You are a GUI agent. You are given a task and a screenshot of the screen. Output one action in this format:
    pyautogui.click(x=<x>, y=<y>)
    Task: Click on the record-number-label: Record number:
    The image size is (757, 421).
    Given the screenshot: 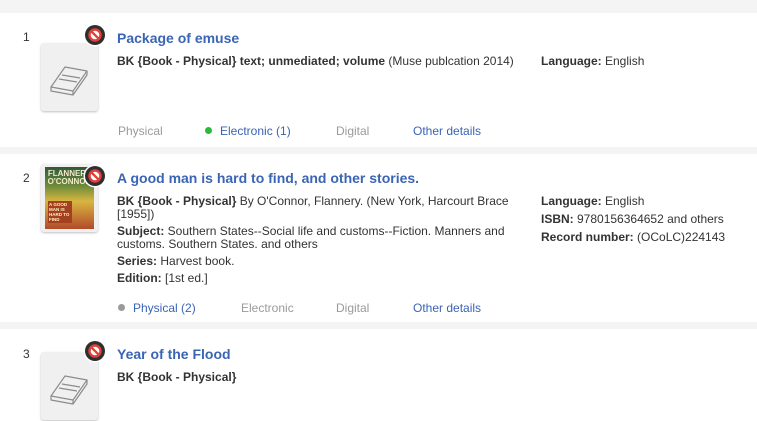 What is the action you would take?
    pyautogui.click(x=587, y=237)
    